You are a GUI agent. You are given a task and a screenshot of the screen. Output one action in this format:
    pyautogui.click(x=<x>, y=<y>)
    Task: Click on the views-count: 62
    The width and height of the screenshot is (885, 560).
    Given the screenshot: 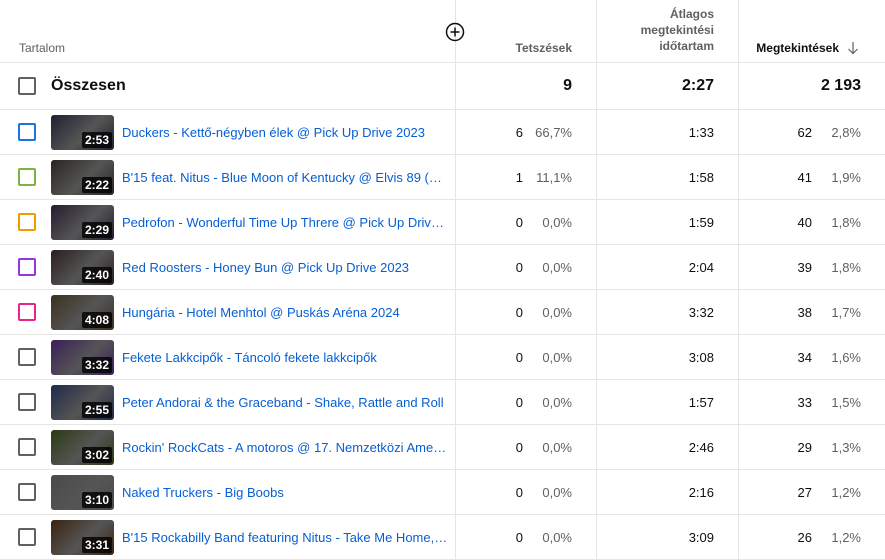 What is the action you would take?
    pyautogui.click(x=804, y=132)
    